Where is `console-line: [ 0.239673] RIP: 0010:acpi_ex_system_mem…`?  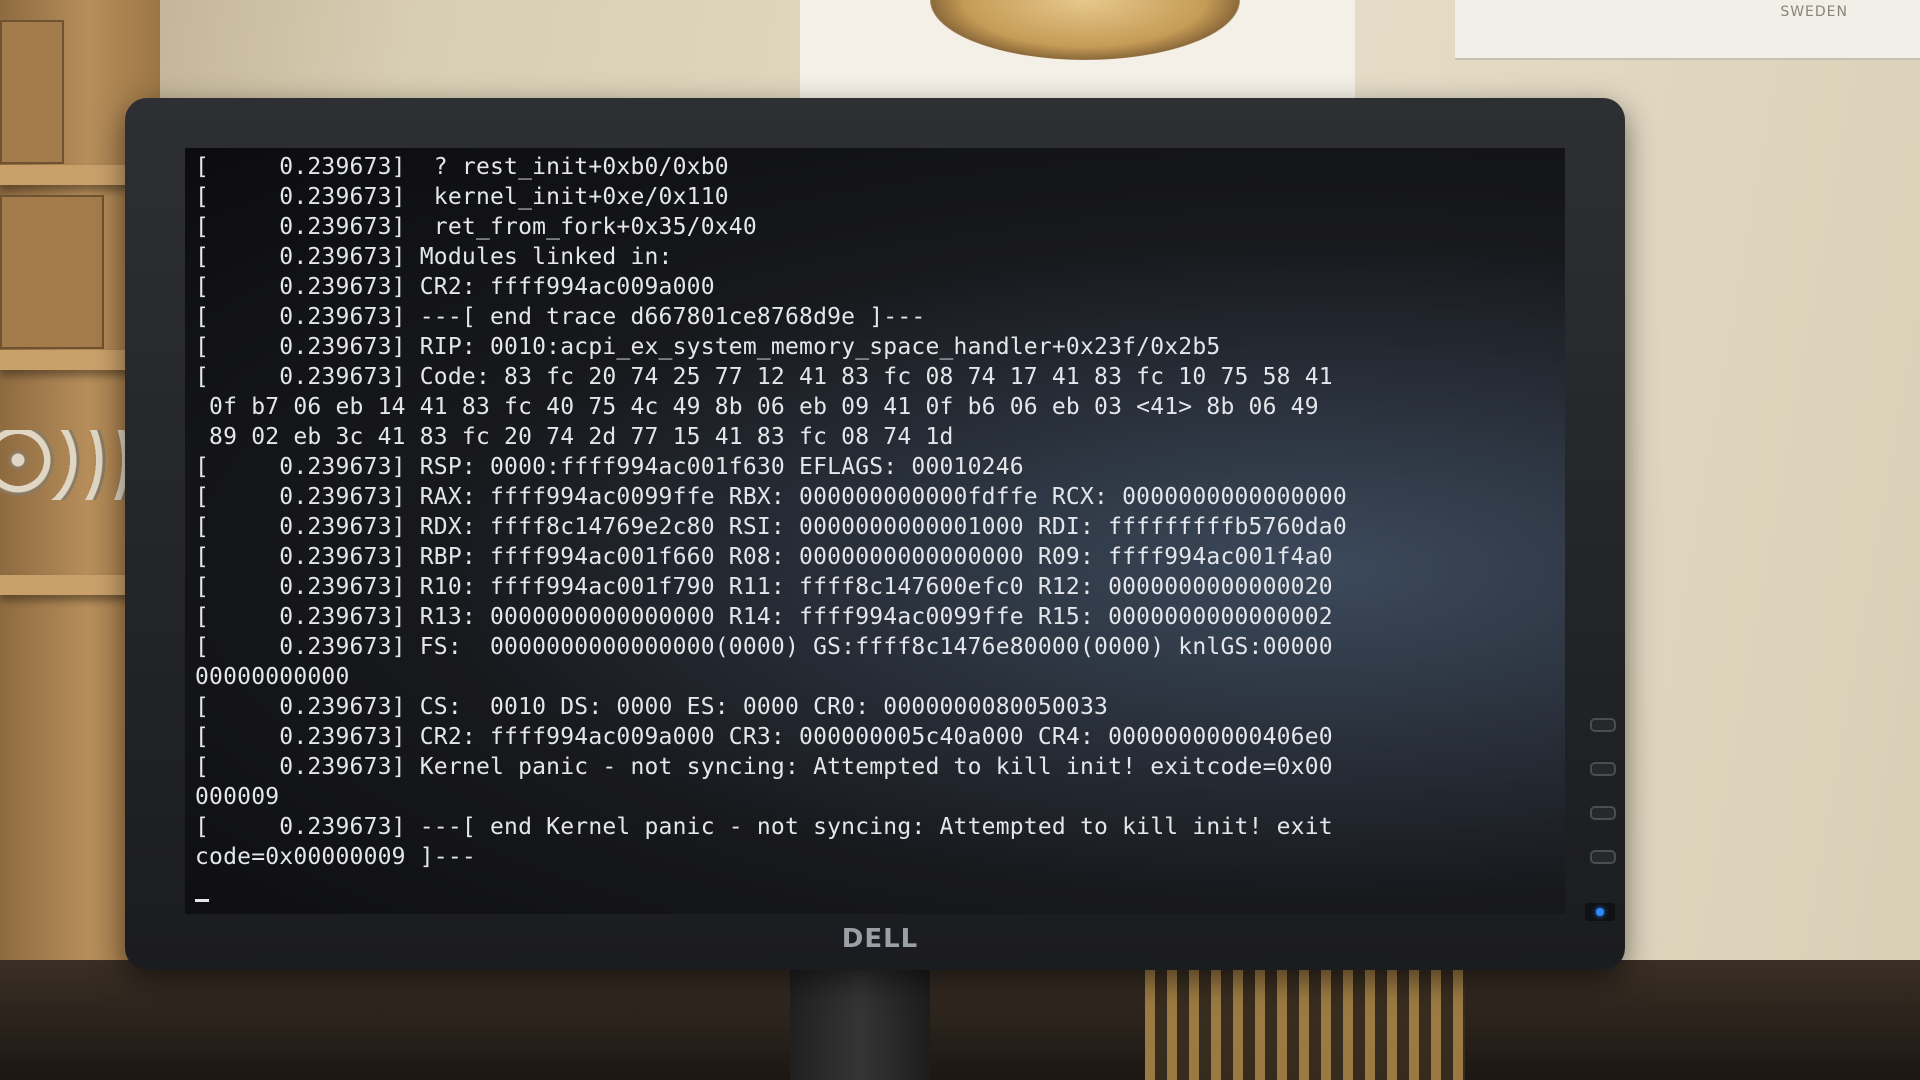 console-line: [ 0.239673] RIP: 0010:acpi_ex_system_mem… is located at coordinates (708, 347).